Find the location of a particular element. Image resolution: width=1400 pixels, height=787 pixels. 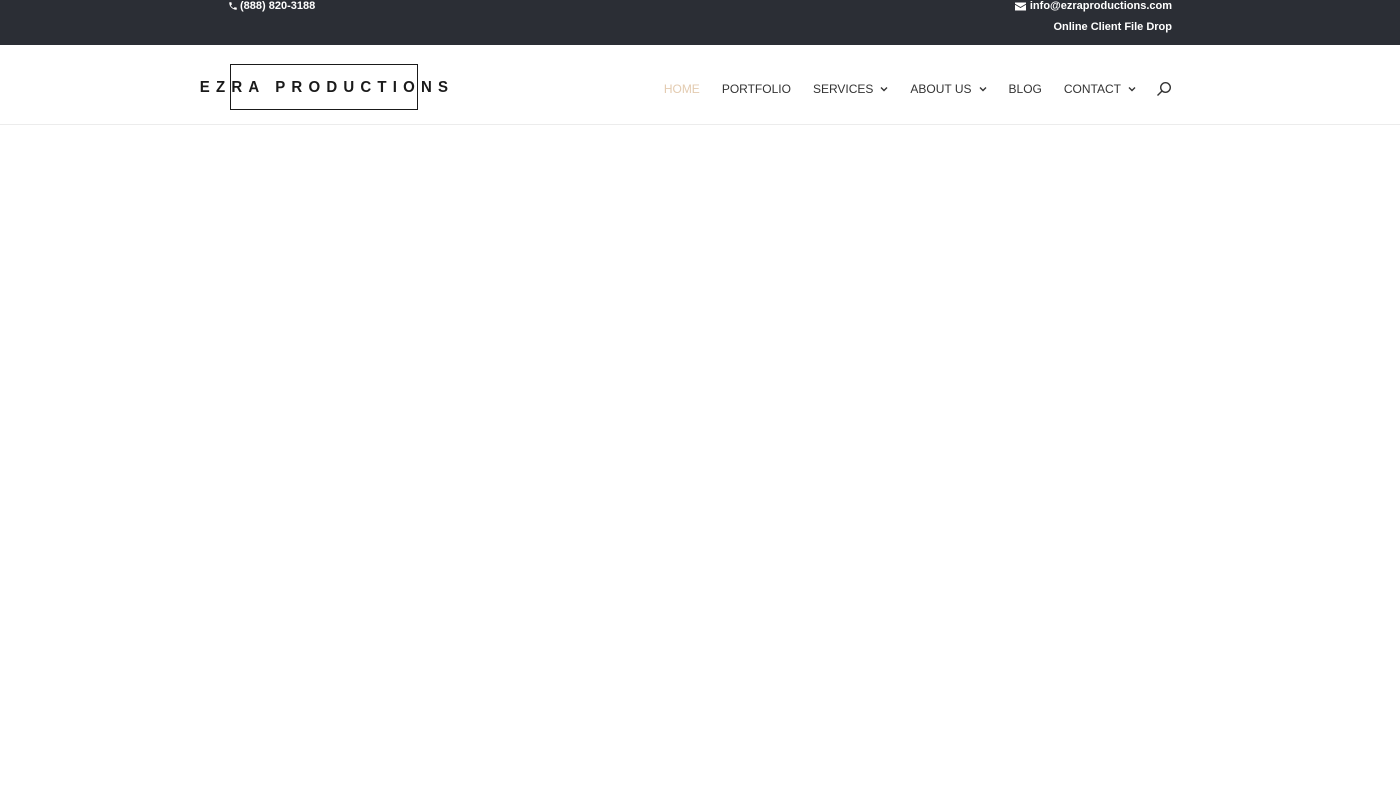

phone-contact: (888) 820-3188 is located at coordinates (271, 6).